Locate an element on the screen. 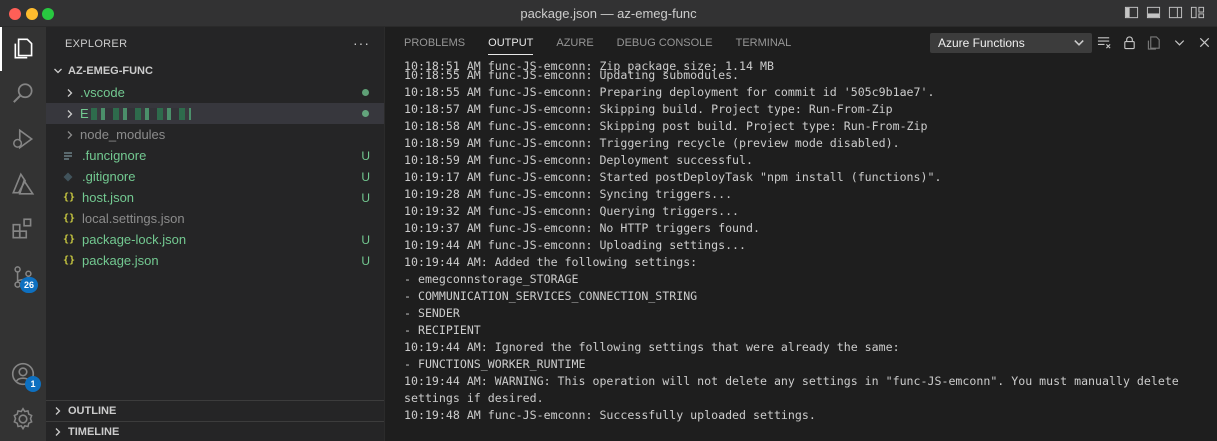 Image resolution: width=1217 pixels, height=441 pixels. azure-icon is located at coordinates (23, 184).